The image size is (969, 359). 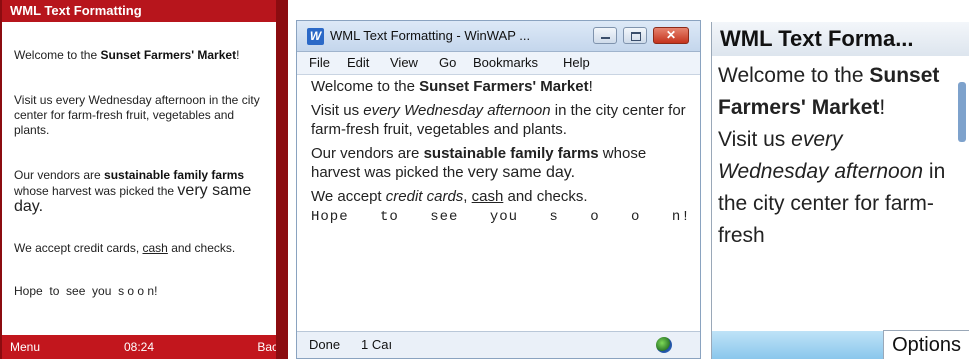 I want to click on status-count: 1 Caı, so click(x=377, y=344).